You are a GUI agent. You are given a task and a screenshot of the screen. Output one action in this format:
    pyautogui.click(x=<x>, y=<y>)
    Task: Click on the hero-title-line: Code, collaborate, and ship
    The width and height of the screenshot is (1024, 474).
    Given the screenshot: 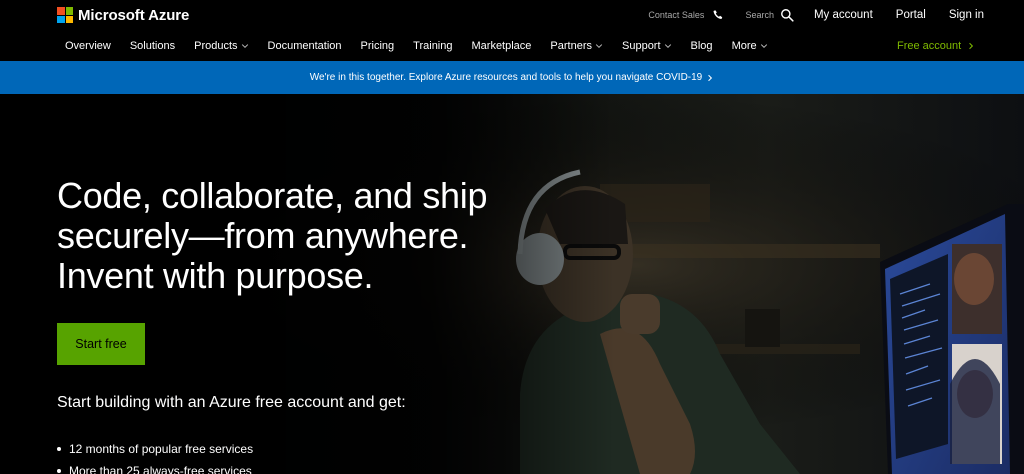 What is the action you would take?
    pyautogui.click(x=272, y=195)
    